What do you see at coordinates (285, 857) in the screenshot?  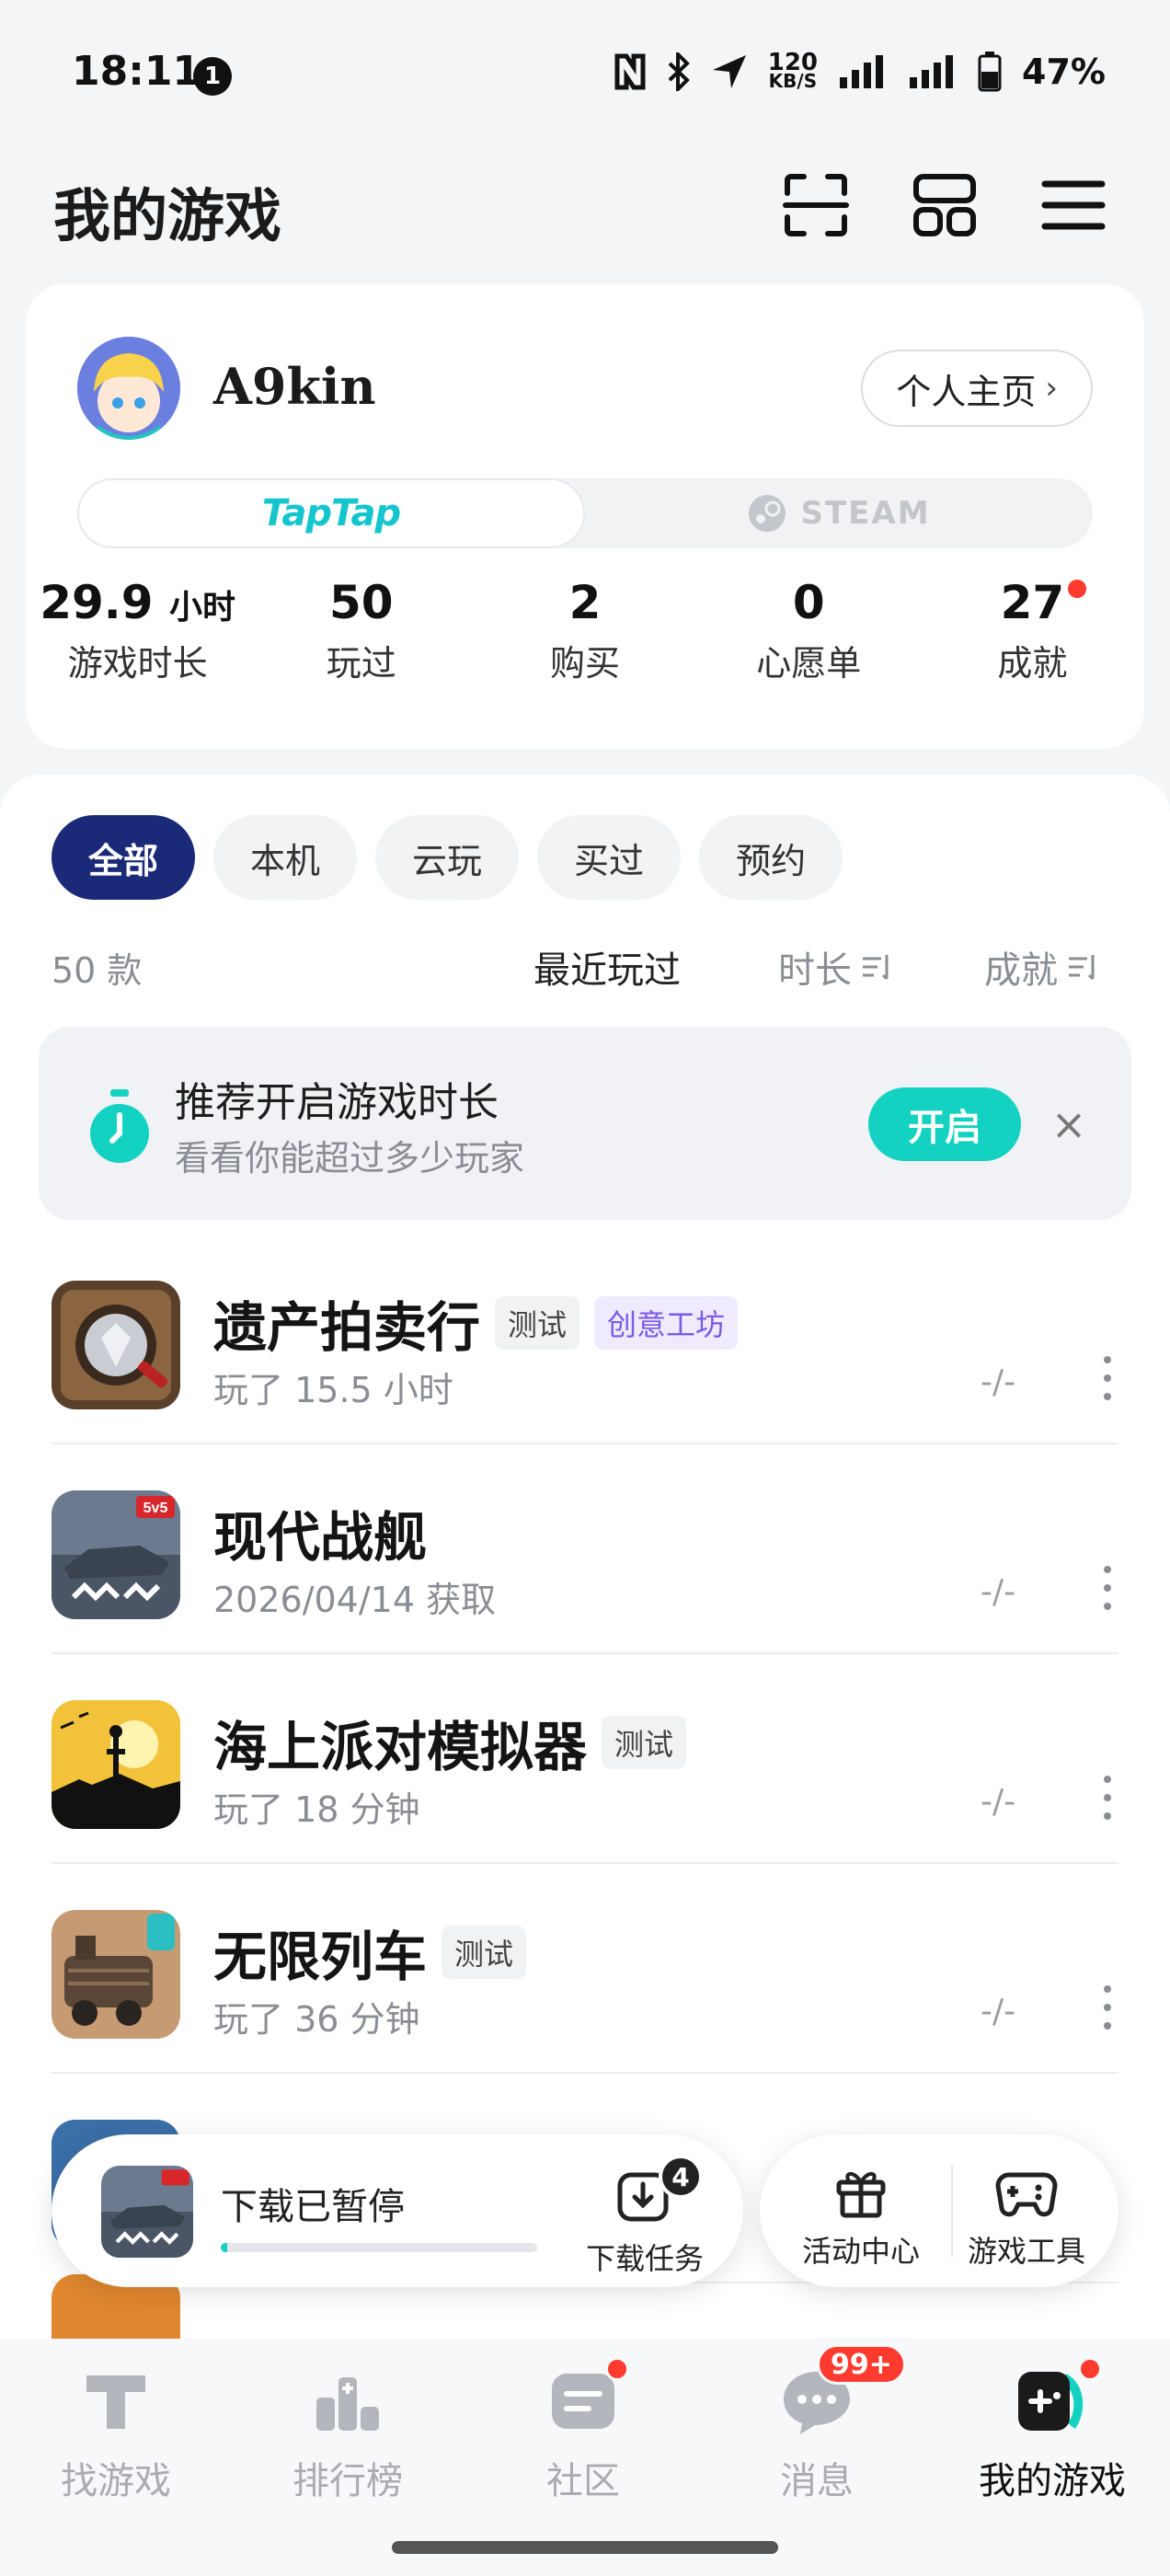 I see `filter-local: 本机` at bounding box center [285, 857].